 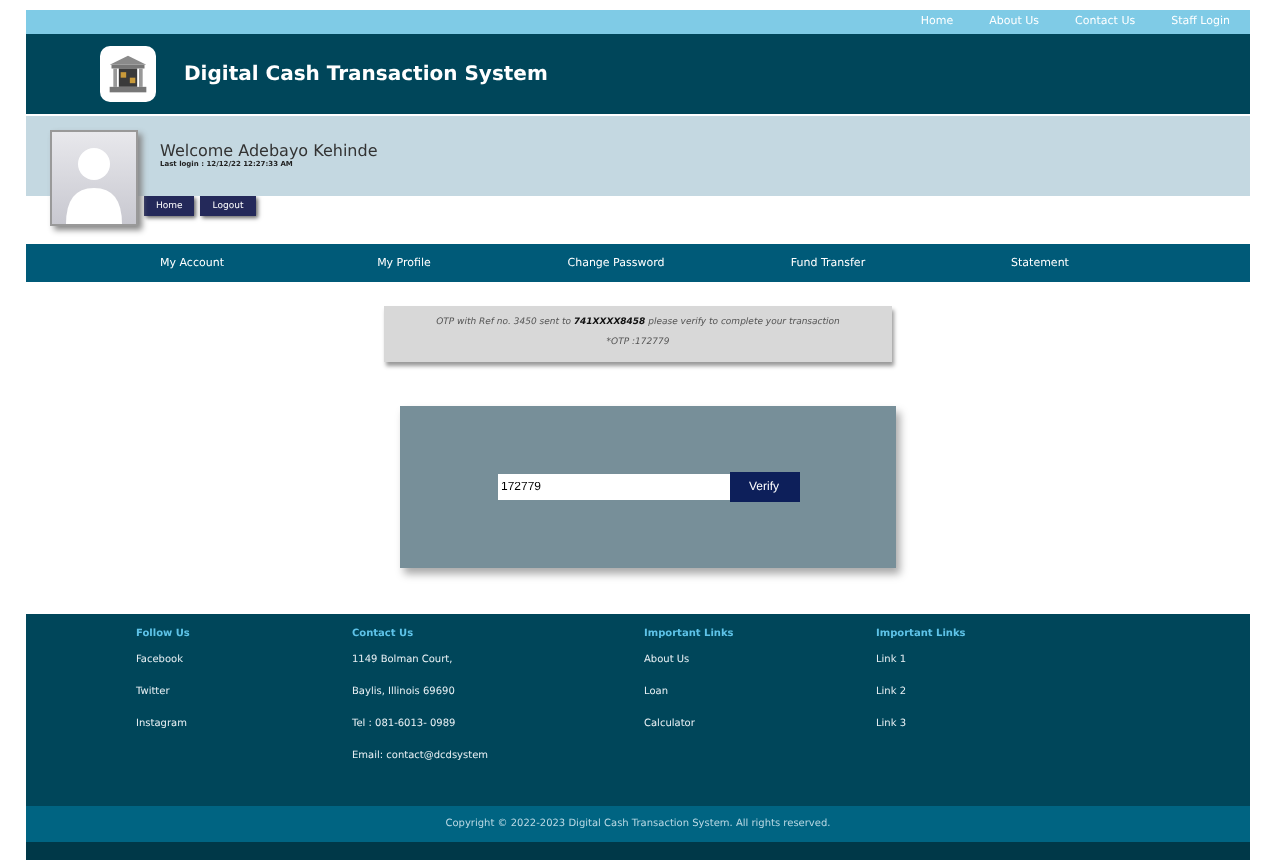 What do you see at coordinates (94, 178) in the screenshot?
I see `avatar-icon` at bounding box center [94, 178].